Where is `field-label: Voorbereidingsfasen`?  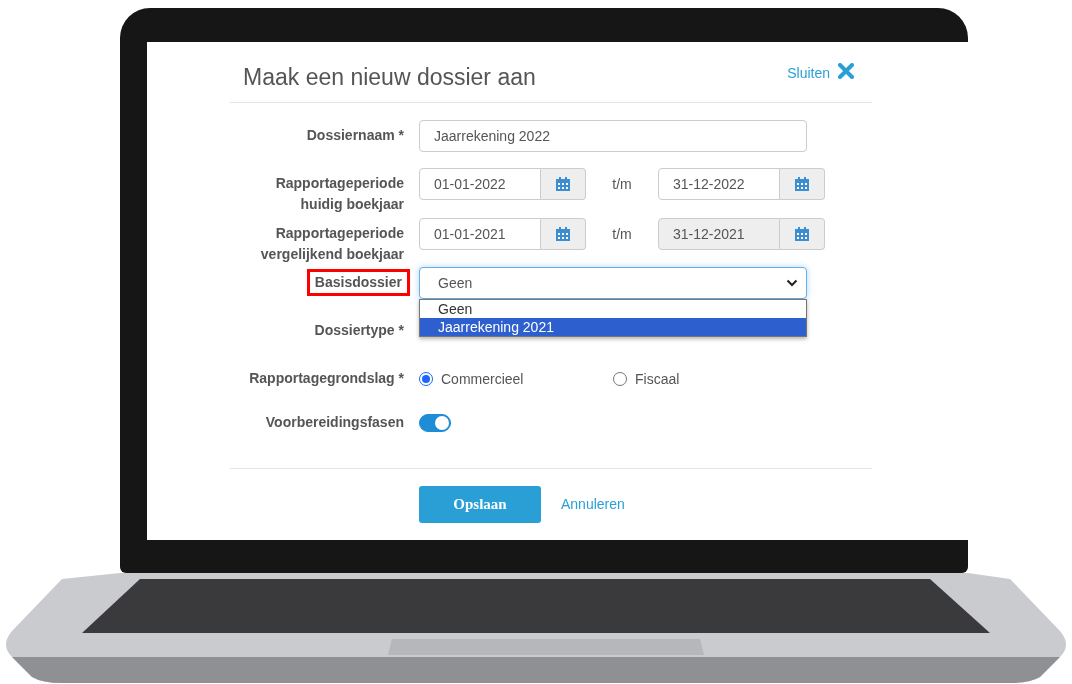 field-label: Voorbereidingsfasen is located at coordinates (334, 422).